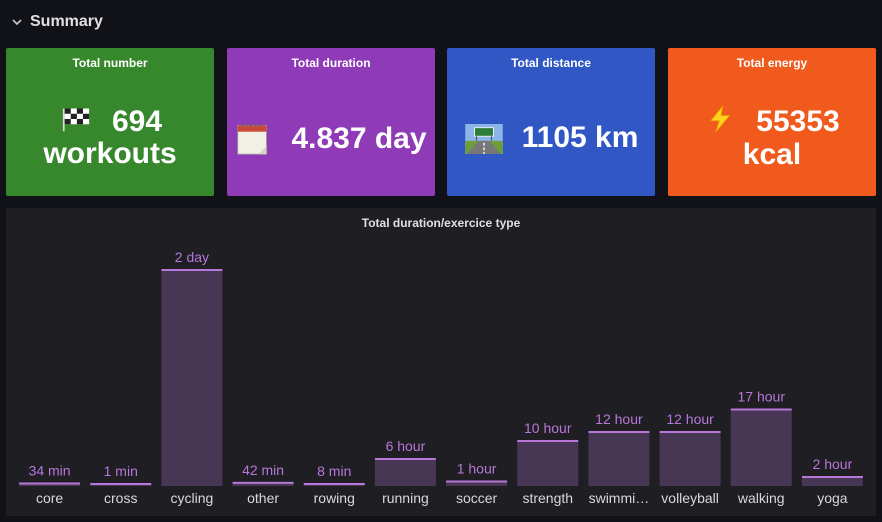 Image resolution: width=882 pixels, height=522 pixels. What do you see at coordinates (833, 464) in the screenshot?
I see `bar-value-label: 2 hour` at bounding box center [833, 464].